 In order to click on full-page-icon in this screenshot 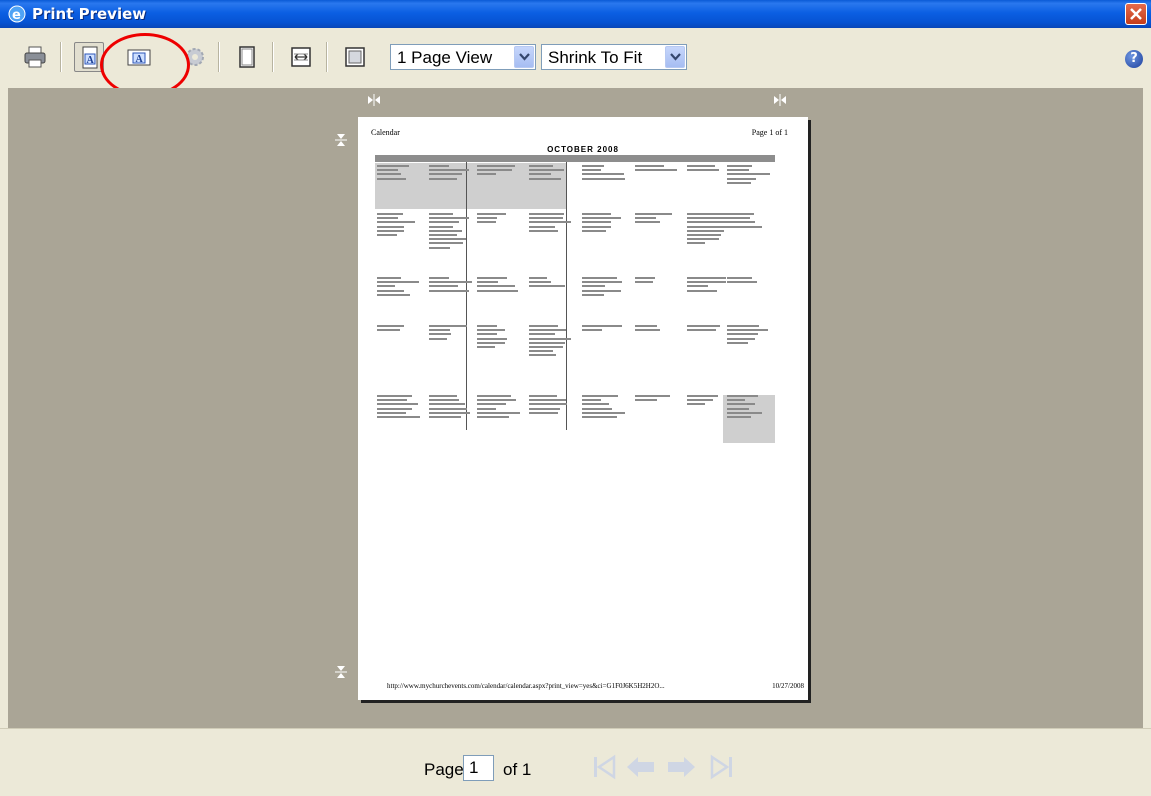, I will do `click(247, 57)`.